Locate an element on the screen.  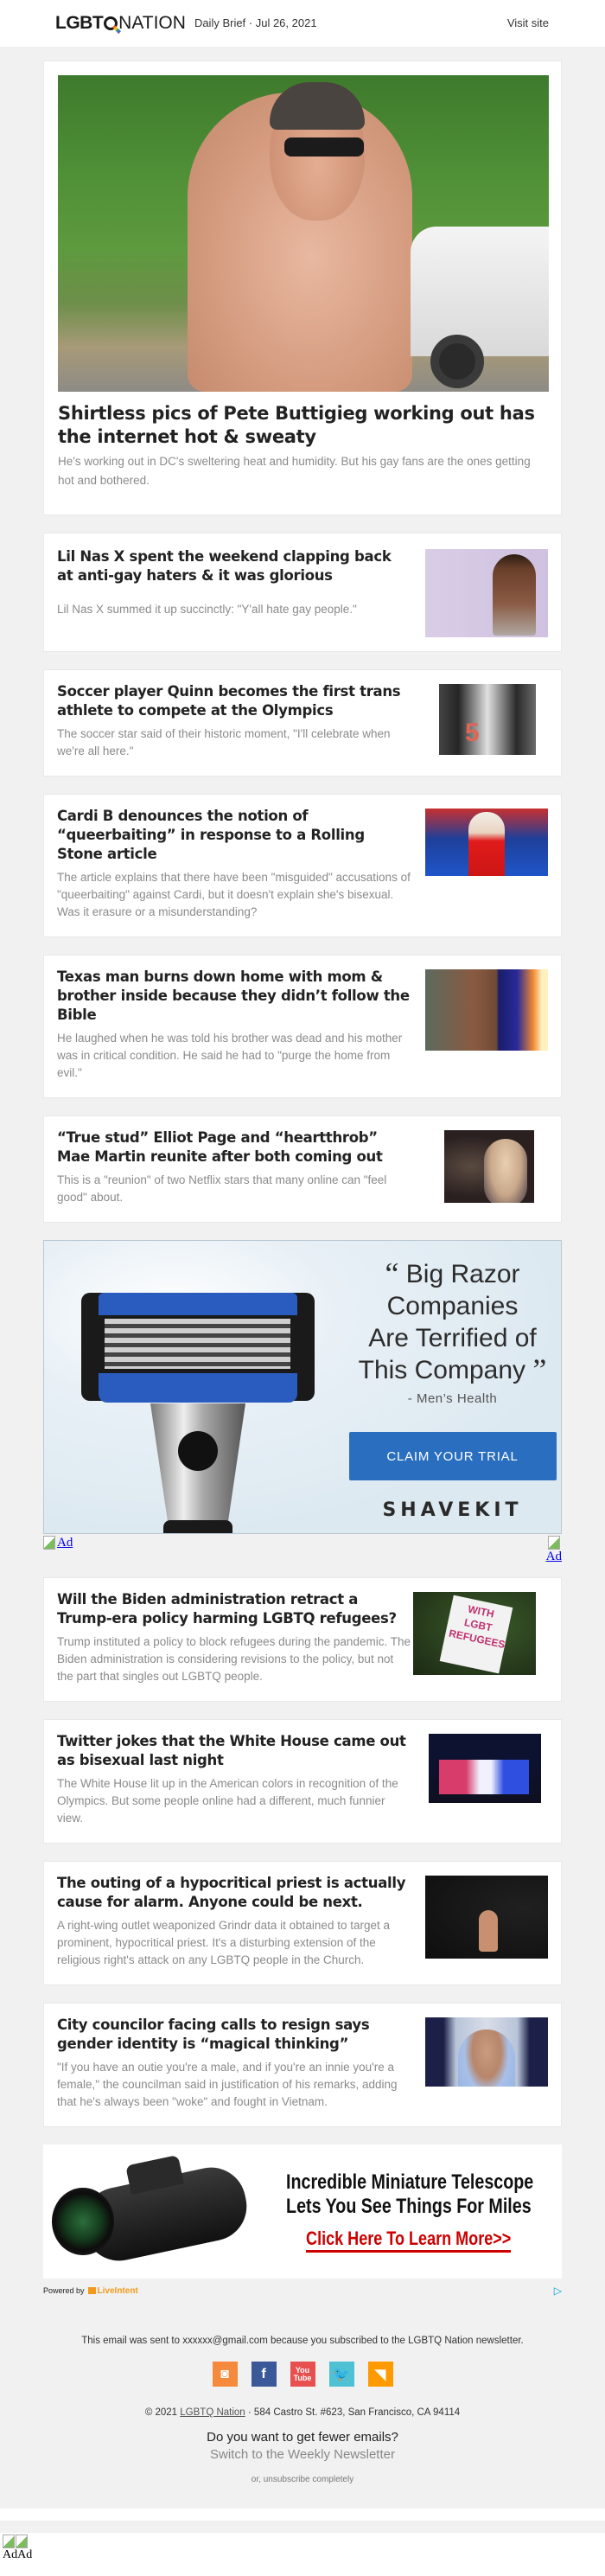
ad-image-links: Ad Ad is located at coordinates (302, 1552).